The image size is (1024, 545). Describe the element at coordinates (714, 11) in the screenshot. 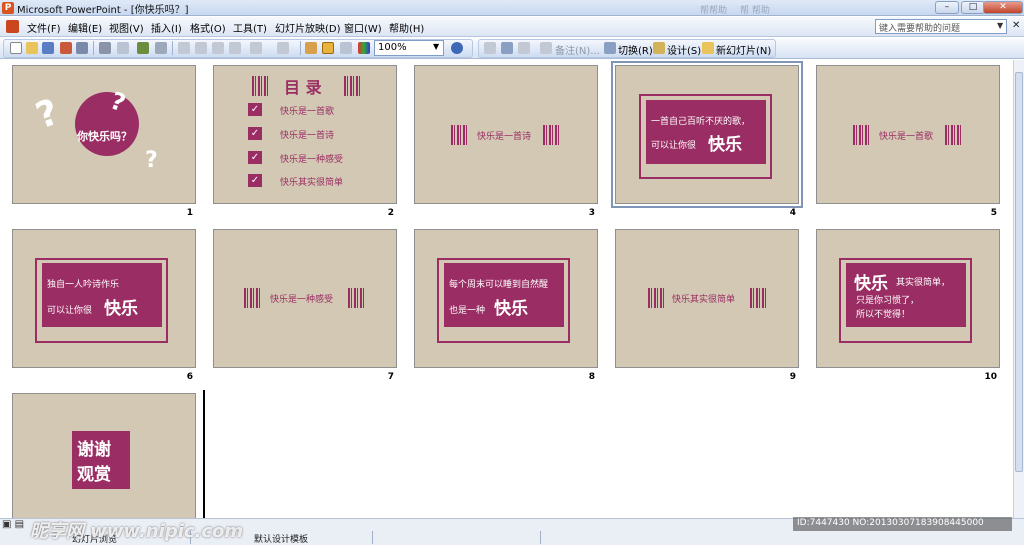

I see `faded-help-tab: 帮帮助` at that location.